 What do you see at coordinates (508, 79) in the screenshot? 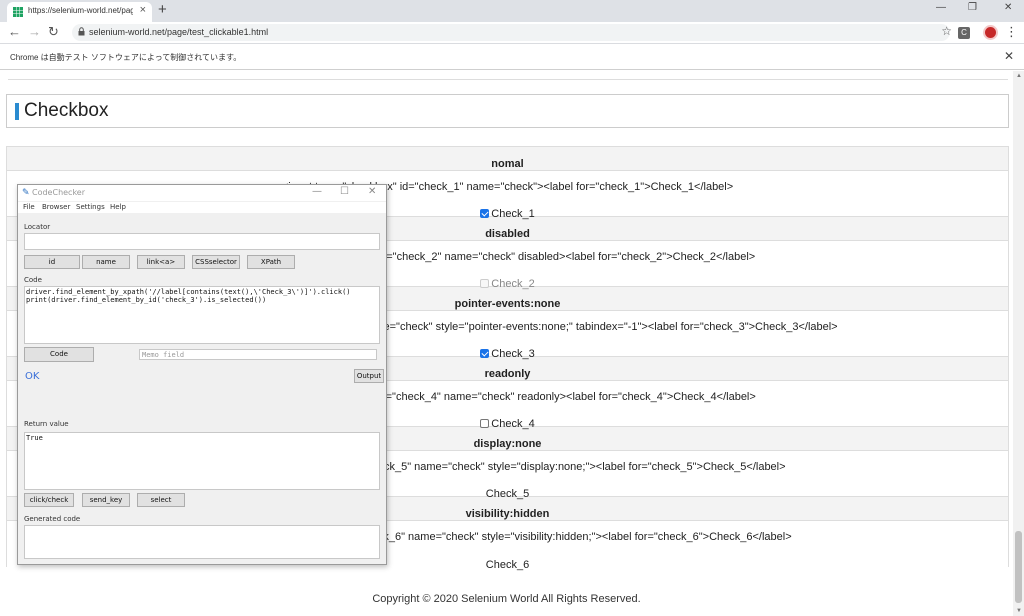
I see `divider` at bounding box center [508, 79].